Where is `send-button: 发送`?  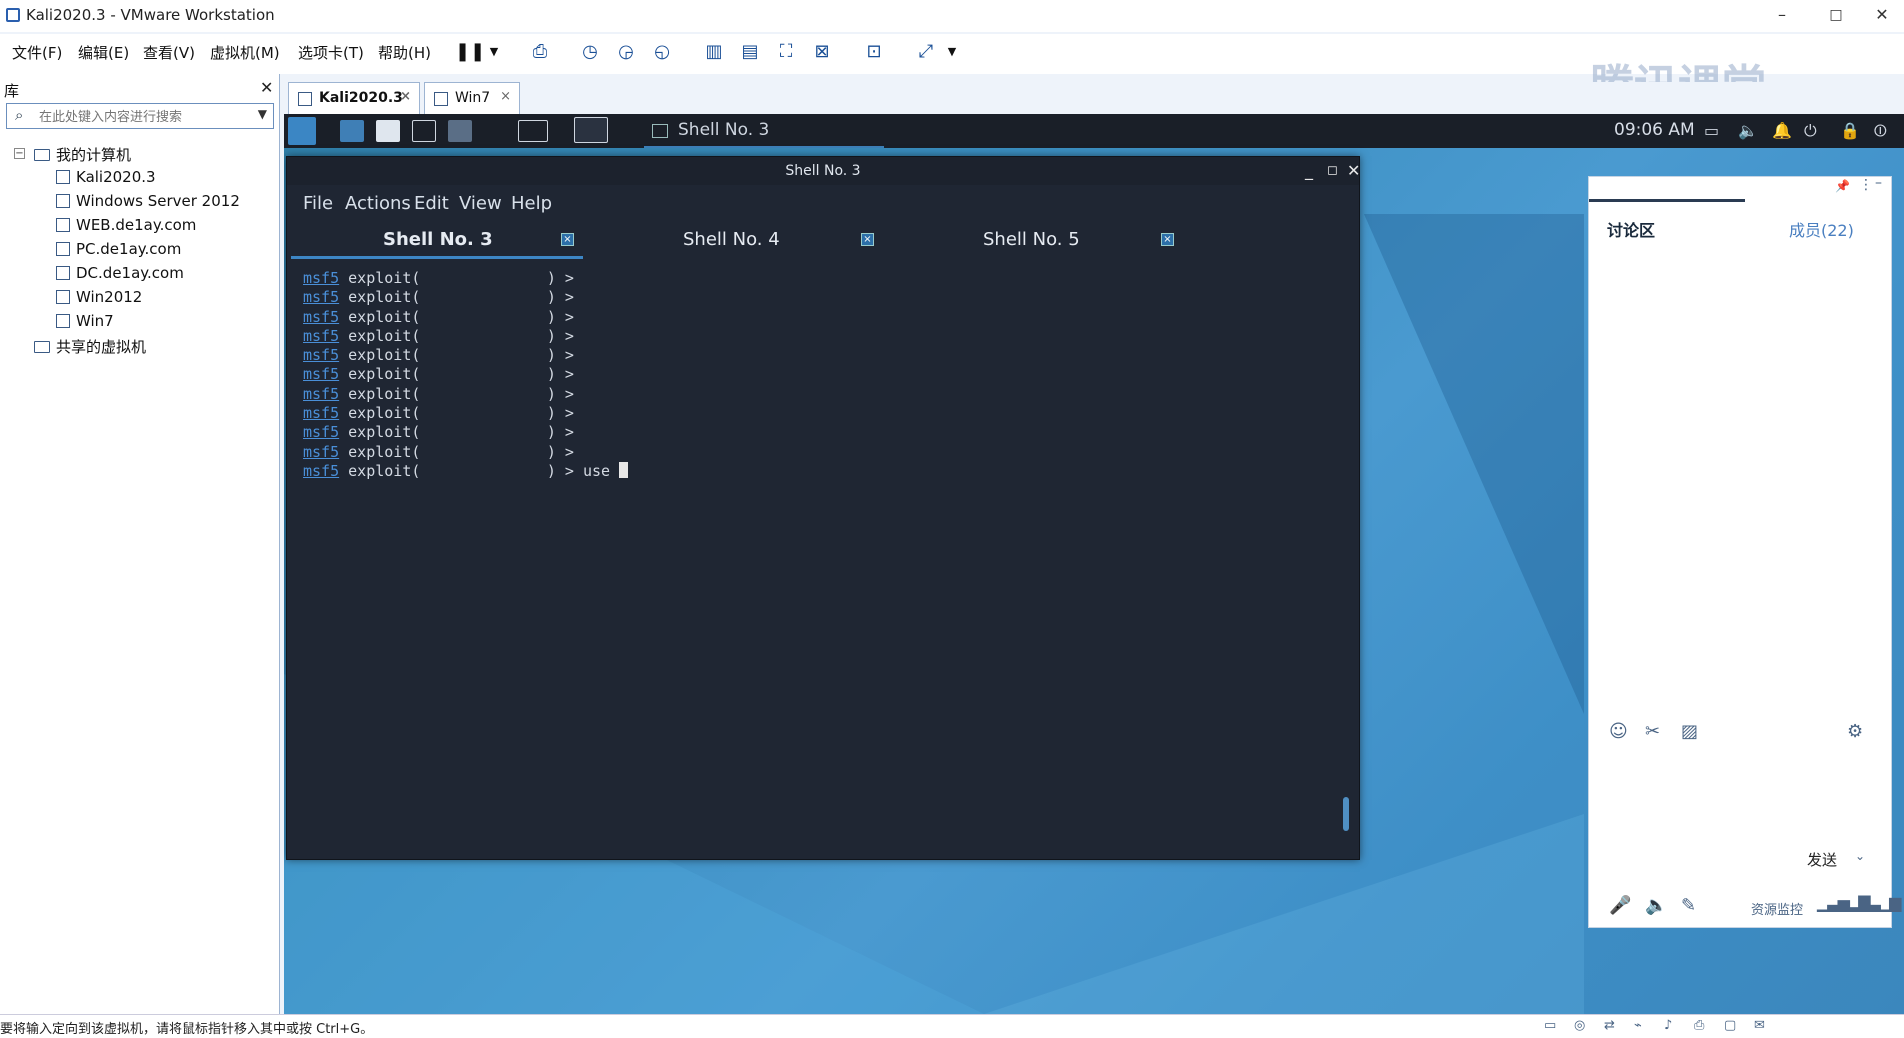 send-button: 发送 is located at coordinates (1822, 859).